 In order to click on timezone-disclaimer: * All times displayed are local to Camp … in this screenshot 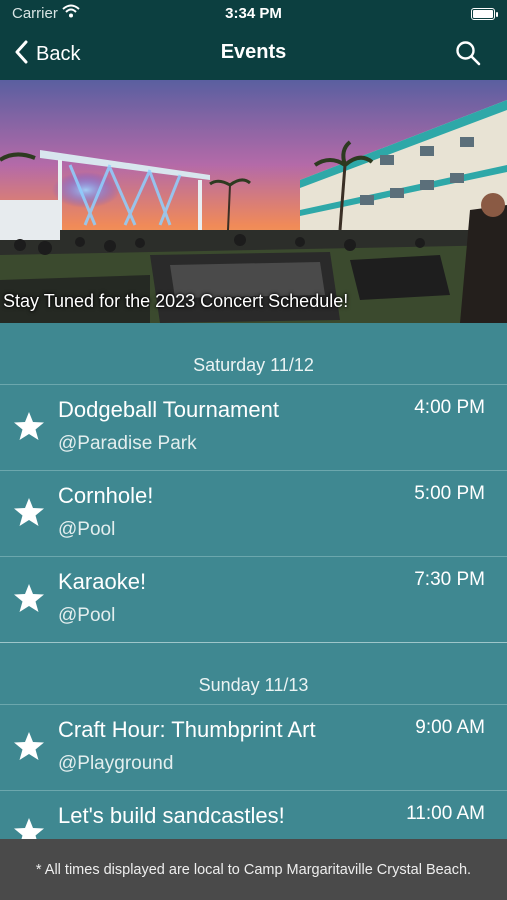, I will do `click(253, 869)`.